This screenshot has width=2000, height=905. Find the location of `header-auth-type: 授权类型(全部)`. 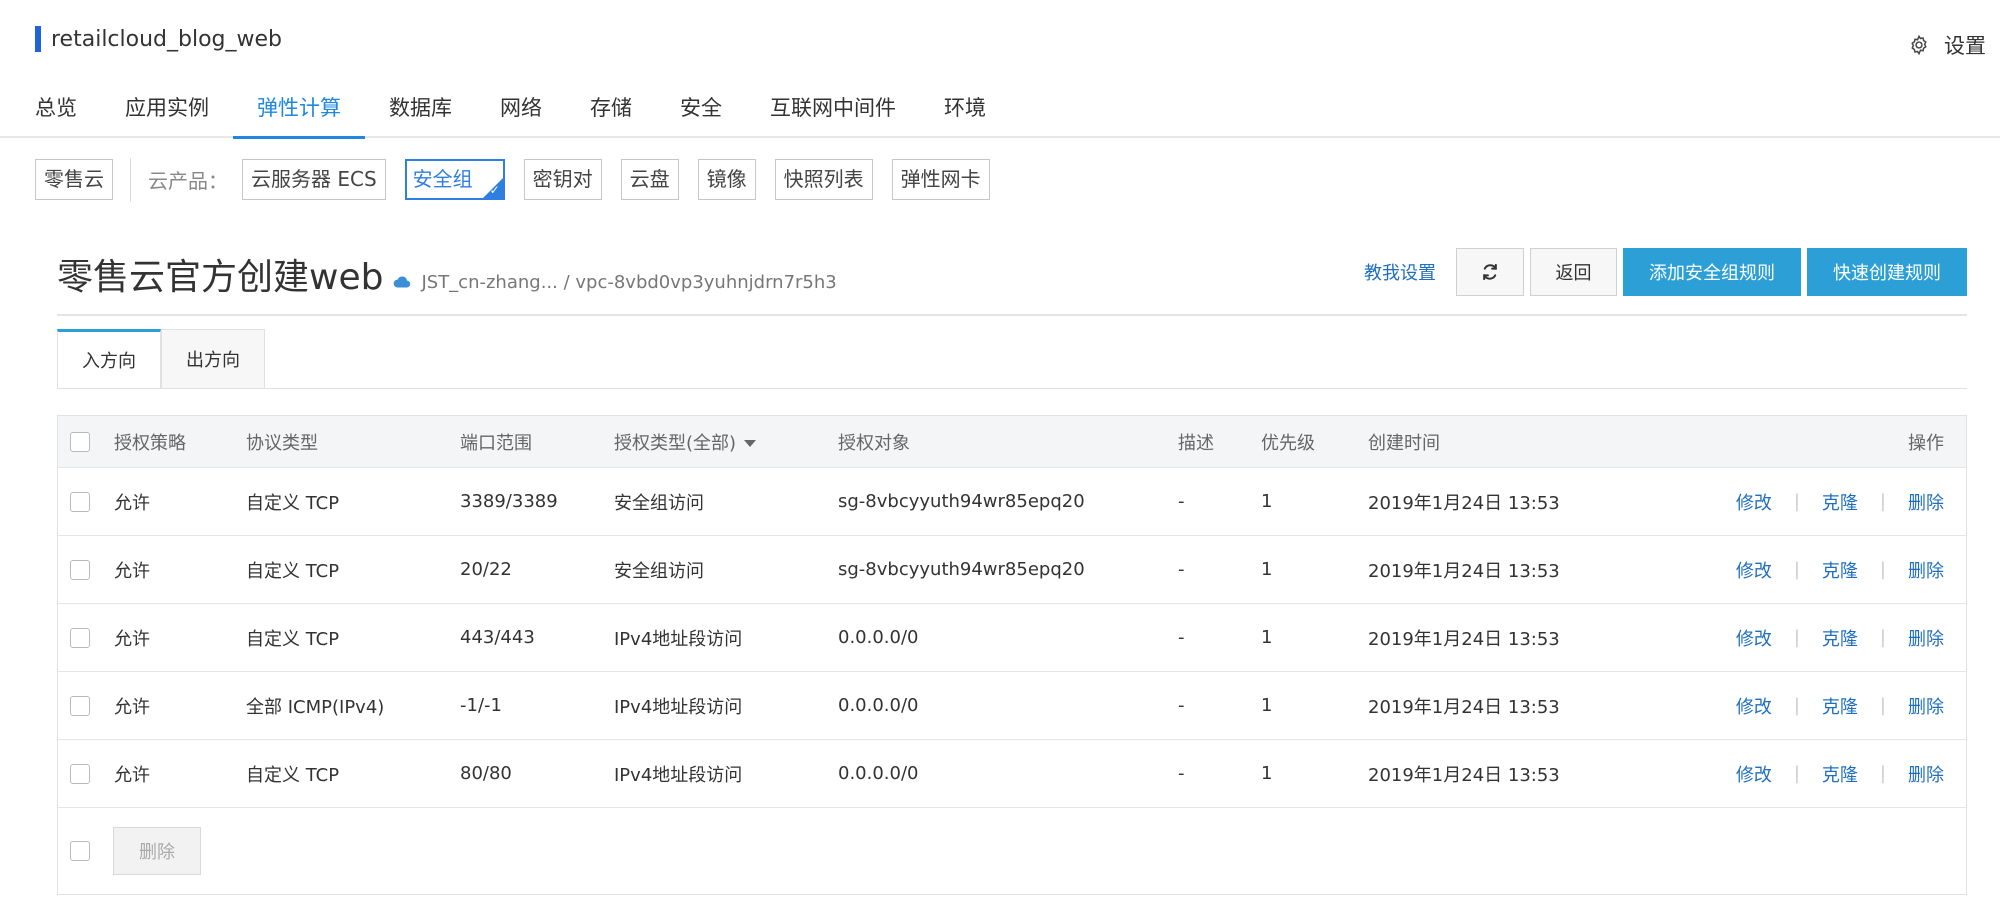

header-auth-type: 授权类型(全部) is located at coordinates (685, 442).